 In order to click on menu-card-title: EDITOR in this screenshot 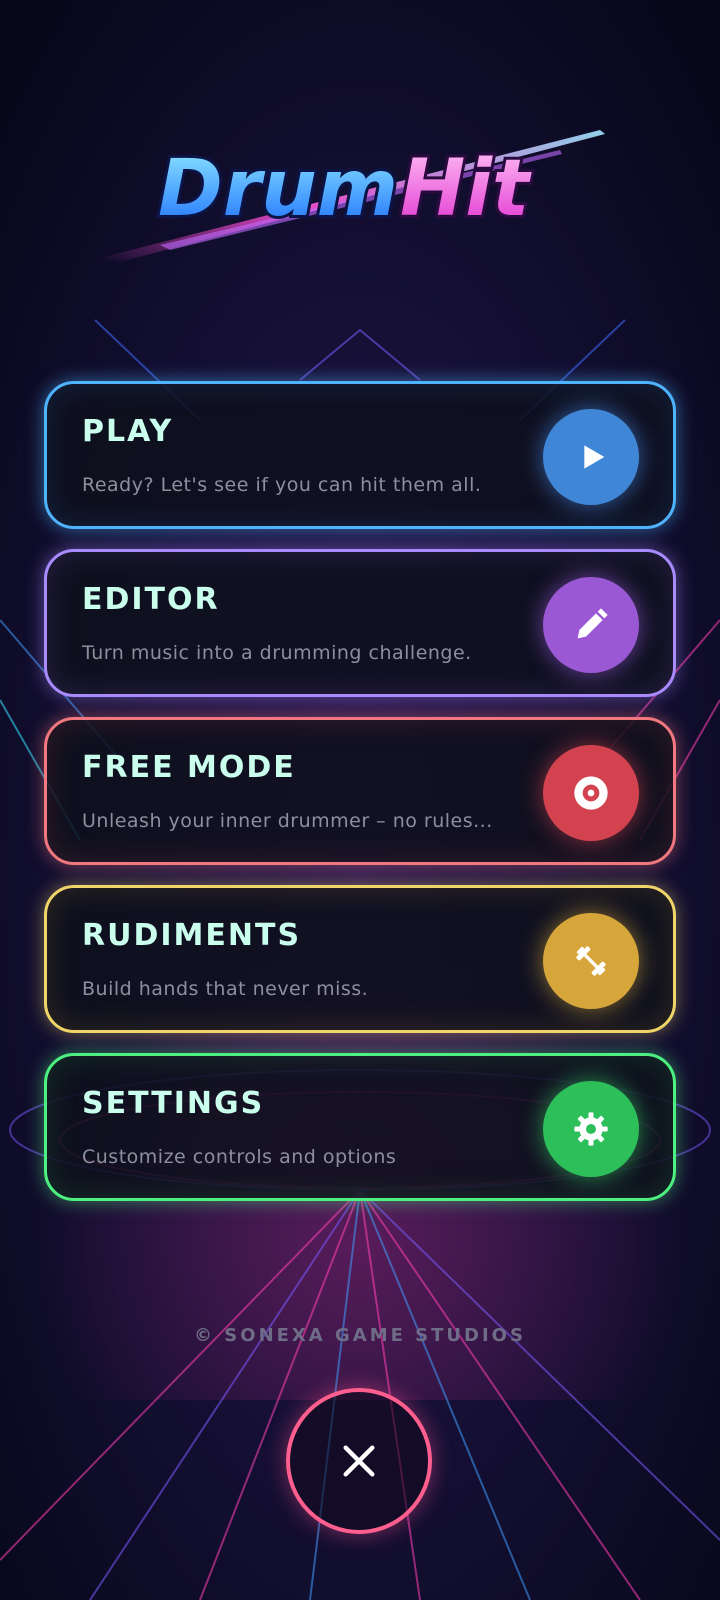, I will do `click(151, 599)`.